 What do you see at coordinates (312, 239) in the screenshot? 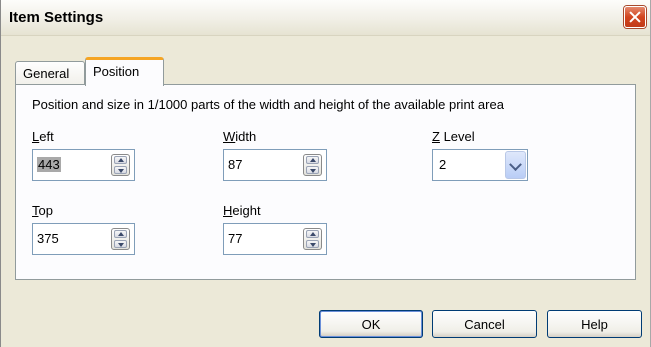
I see `height-spinner` at bounding box center [312, 239].